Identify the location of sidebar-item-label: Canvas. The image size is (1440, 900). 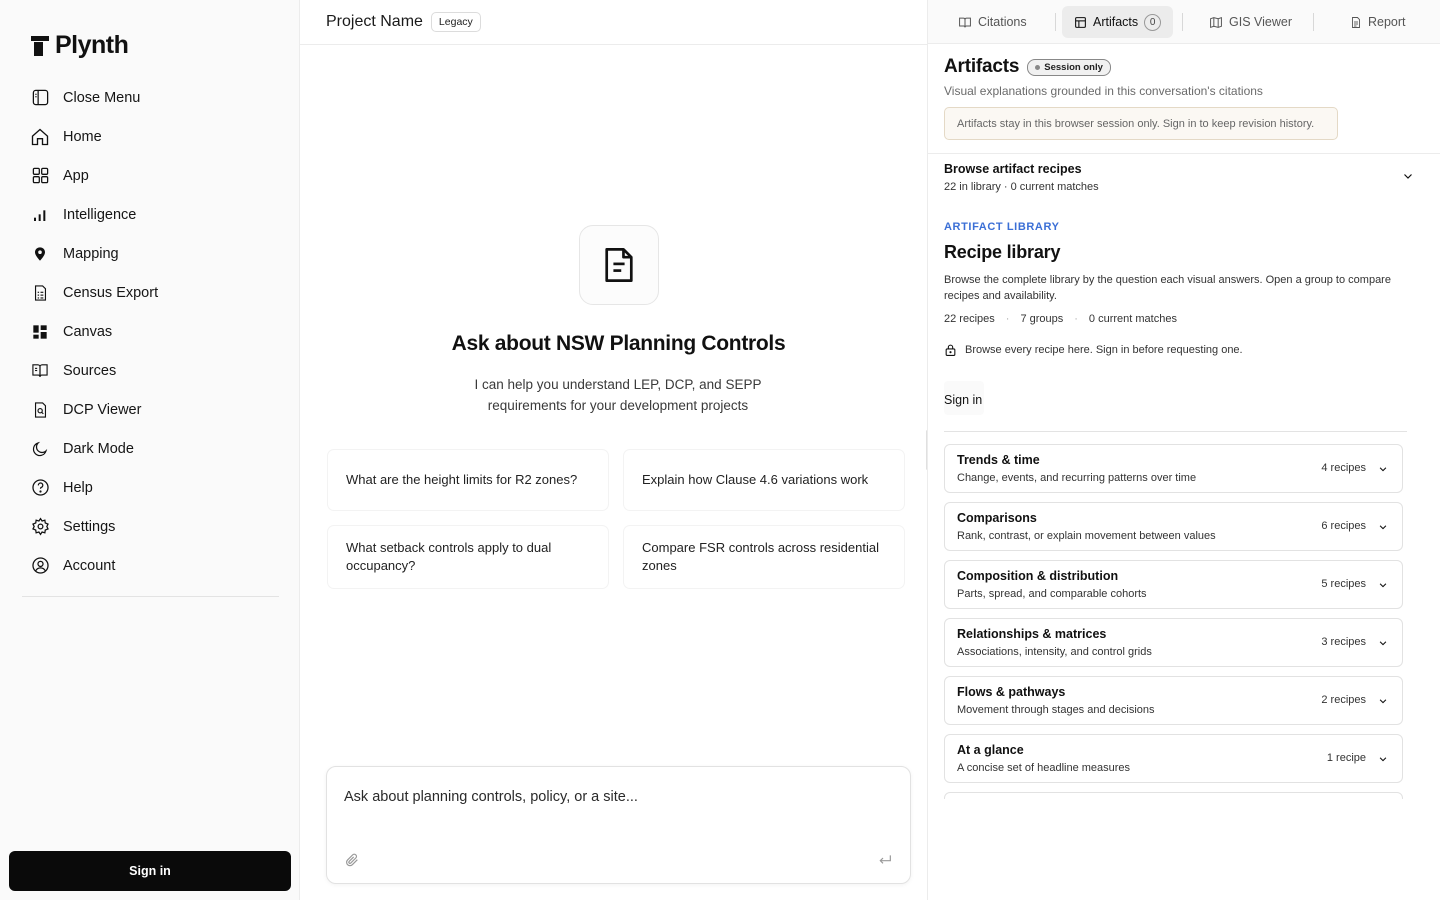
(88, 331).